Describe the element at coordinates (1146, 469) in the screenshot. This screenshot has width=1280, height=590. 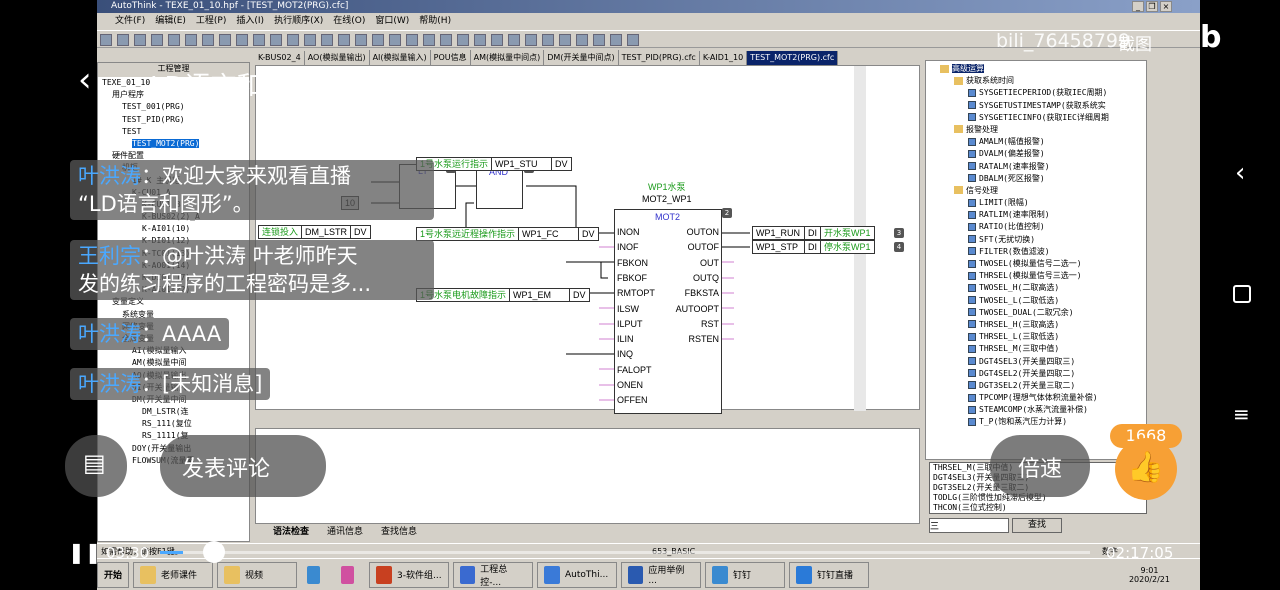
I see `like-button: 👍` at that location.